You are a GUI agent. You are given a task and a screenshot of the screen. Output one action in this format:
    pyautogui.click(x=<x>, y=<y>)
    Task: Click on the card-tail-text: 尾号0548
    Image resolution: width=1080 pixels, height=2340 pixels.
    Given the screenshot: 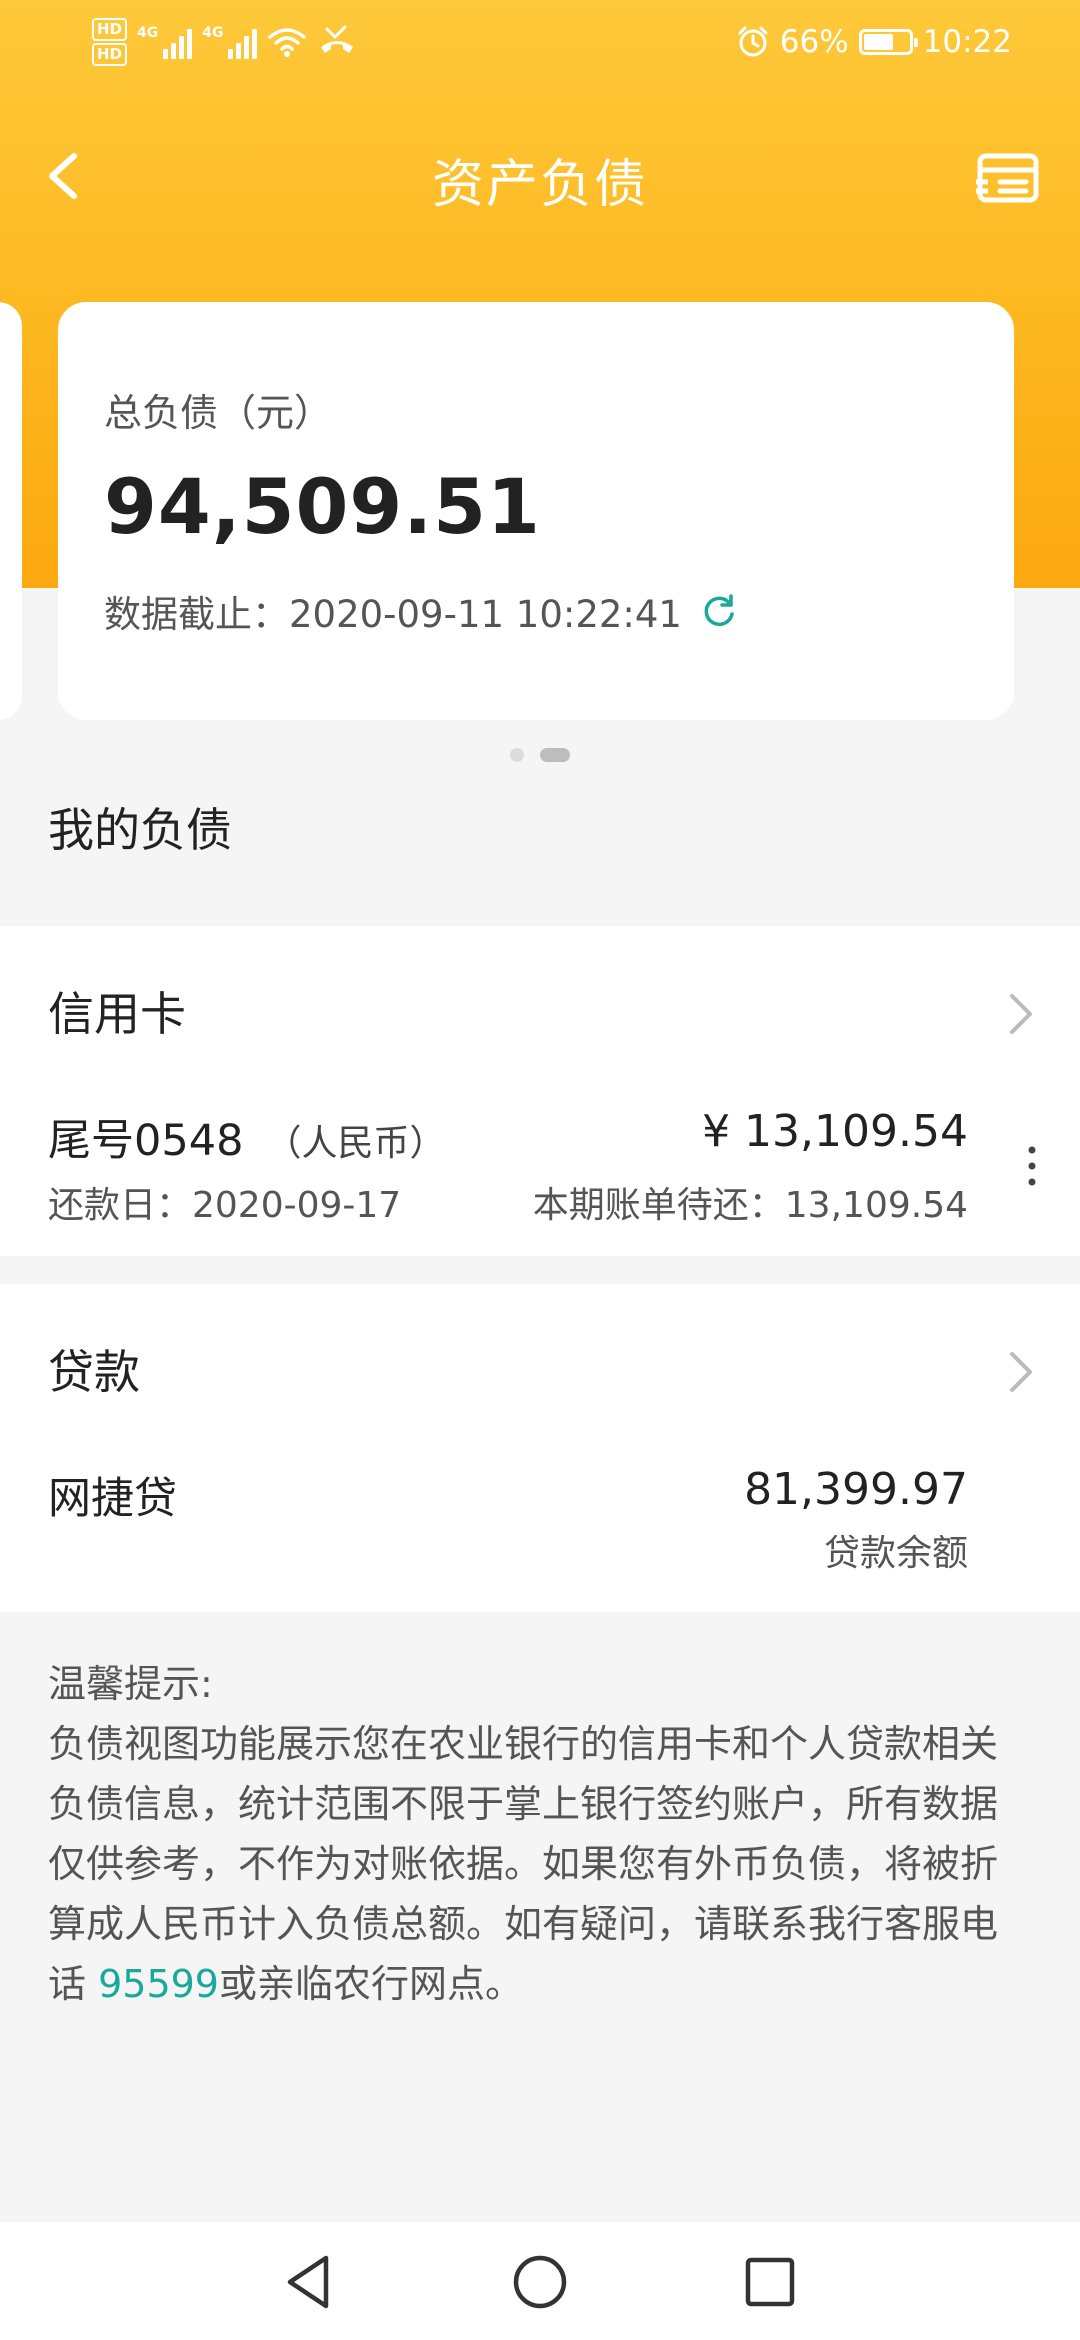 What is the action you would take?
    pyautogui.click(x=146, y=1141)
    